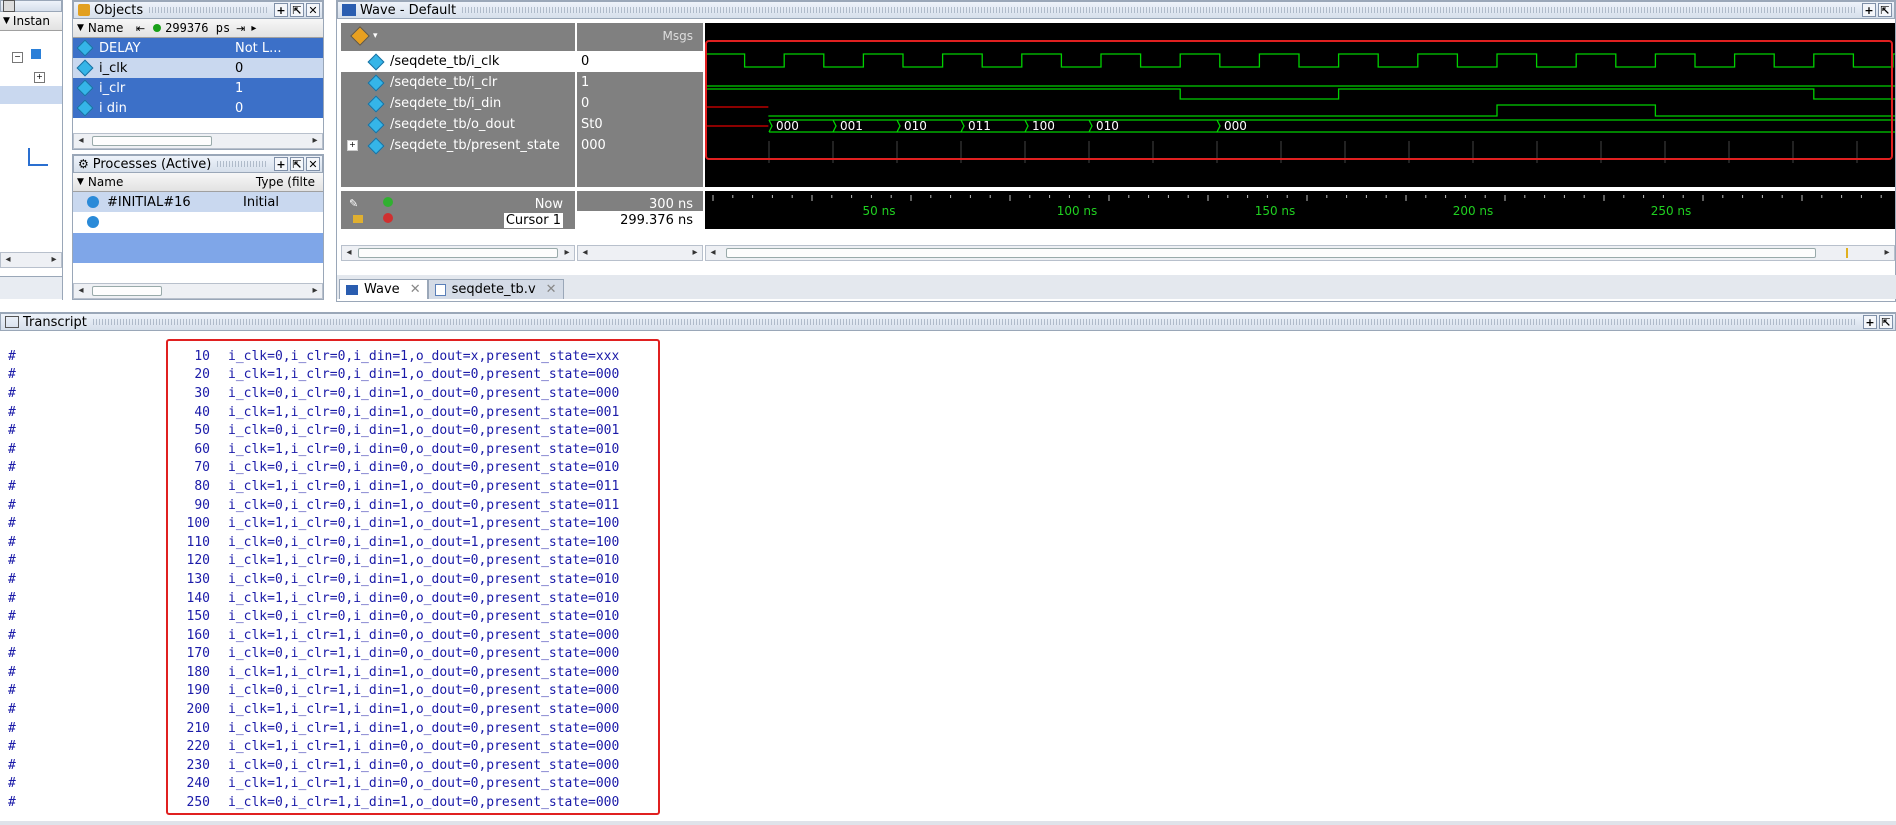 This screenshot has height=825, width=1896. Describe the element at coordinates (388, 202) in the screenshot. I see `add-cursor-icon` at that location.